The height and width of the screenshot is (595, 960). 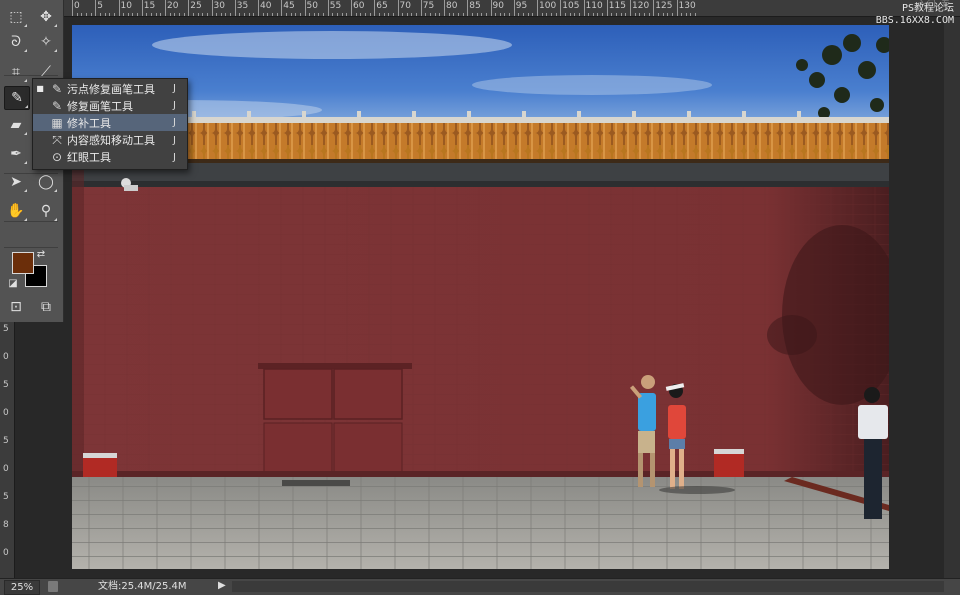 What do you see at coordinates (173, 6) in the screenshot?
I see `ruler-tick-label: 20` at bounding box center [173, 6].